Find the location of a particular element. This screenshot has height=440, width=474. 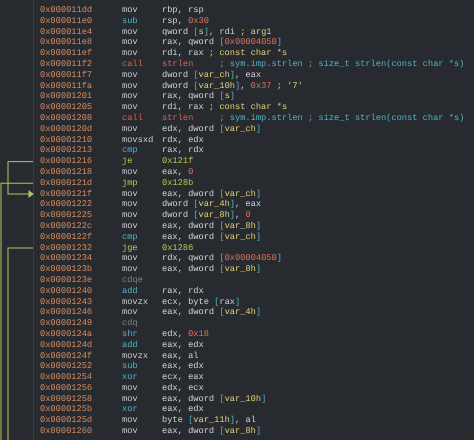

address: 0x00001208 is located at coordinates (67, 118).